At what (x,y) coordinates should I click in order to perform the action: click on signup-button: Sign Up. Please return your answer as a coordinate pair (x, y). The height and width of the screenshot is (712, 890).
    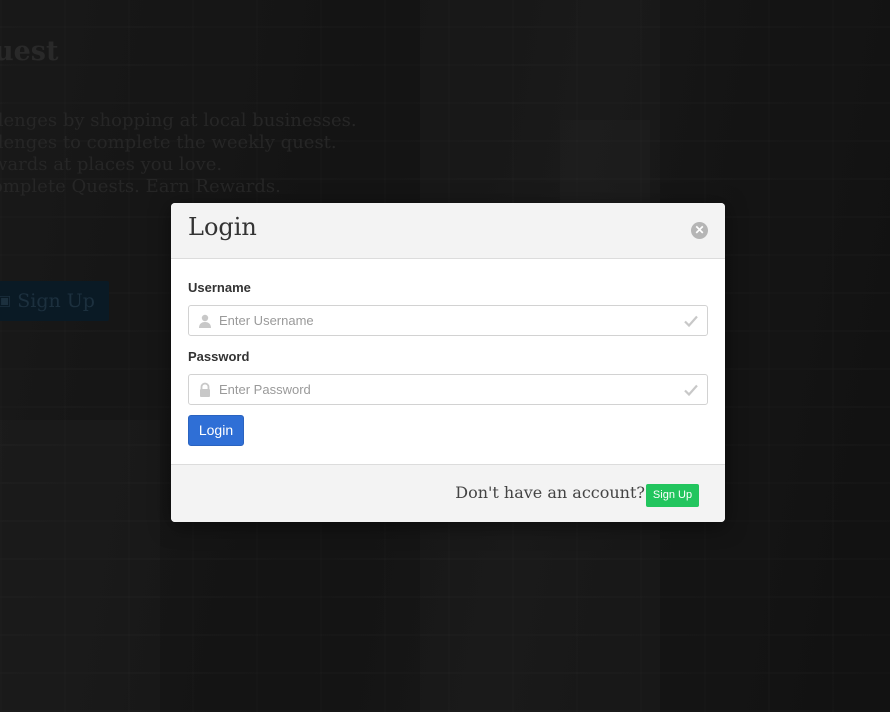
    Looking at the image, I should click on (672, 495).